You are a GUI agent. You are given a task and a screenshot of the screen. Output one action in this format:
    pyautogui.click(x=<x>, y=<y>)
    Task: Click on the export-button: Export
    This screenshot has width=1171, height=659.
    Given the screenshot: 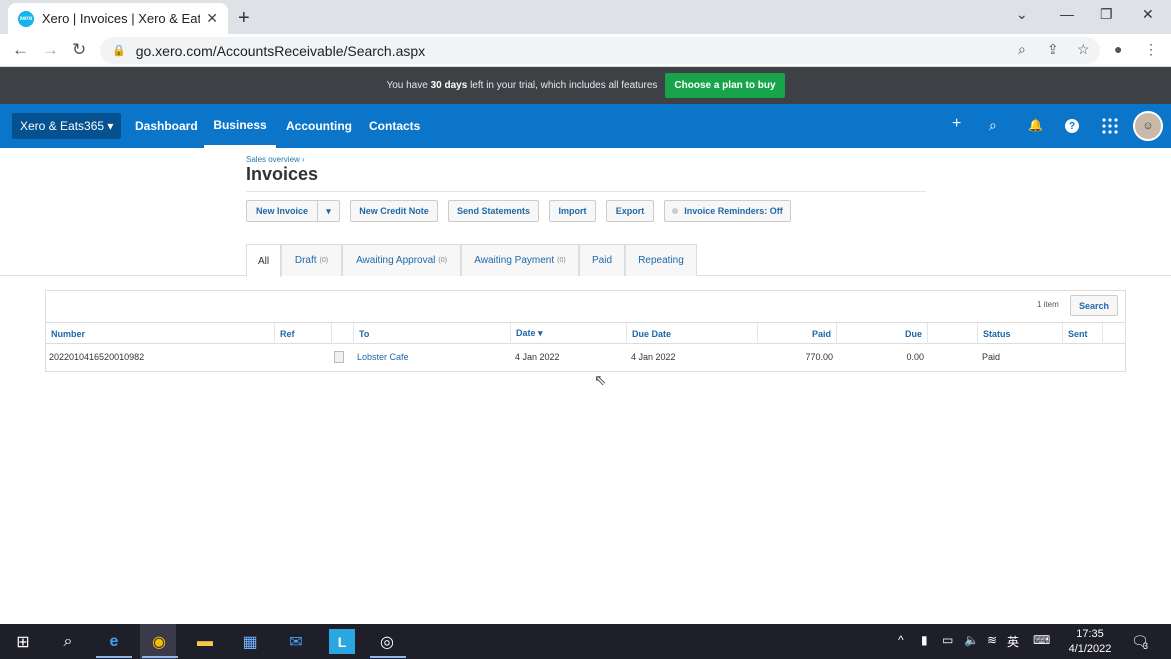 What is the action you would take?
    pyautogui.click(x=630, y=211)
    